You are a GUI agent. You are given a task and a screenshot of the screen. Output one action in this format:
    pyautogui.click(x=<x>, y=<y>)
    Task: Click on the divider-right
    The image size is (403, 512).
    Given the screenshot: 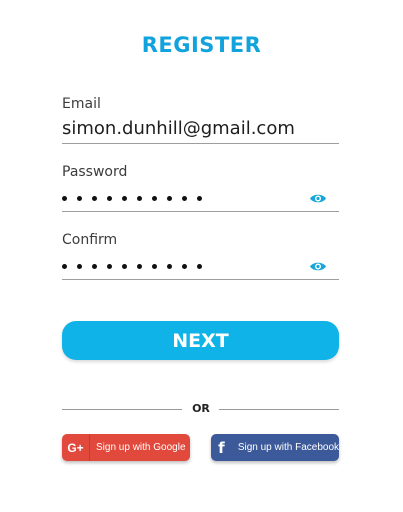 What is the action you would take?
    pyautogui.click(x=279, y=409)
    